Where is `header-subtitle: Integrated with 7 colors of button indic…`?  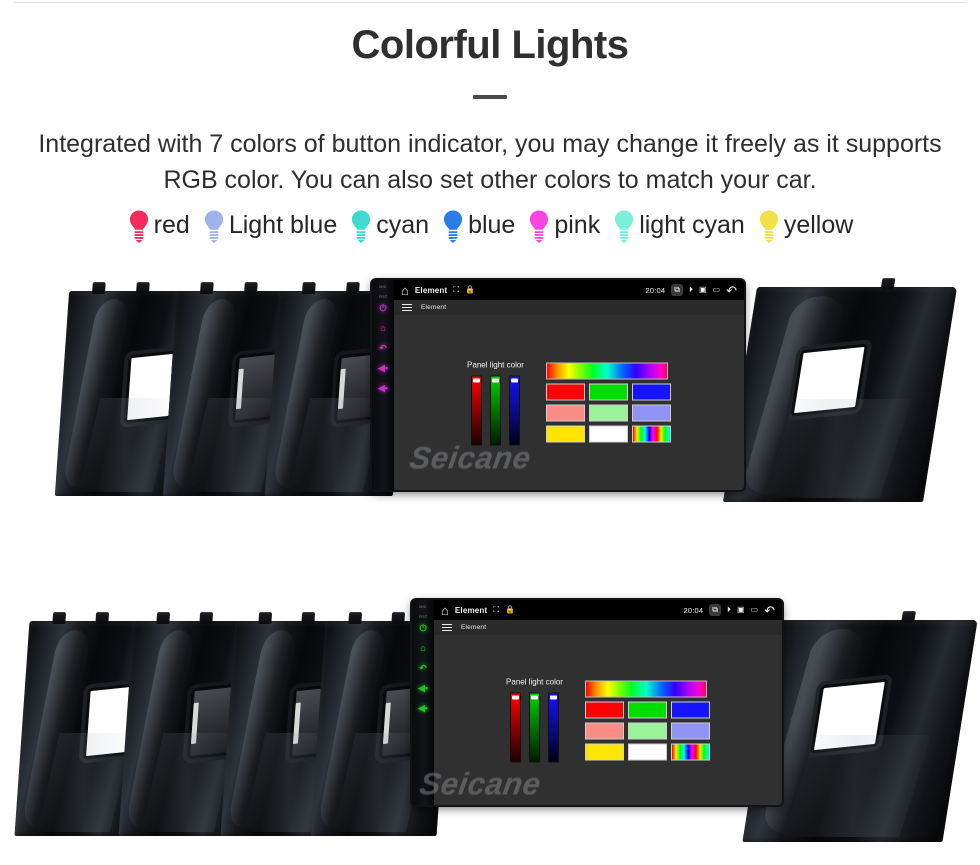 header-subtitle: Integrated with 7 colors of button indic… is located at coordinates (490, 162).